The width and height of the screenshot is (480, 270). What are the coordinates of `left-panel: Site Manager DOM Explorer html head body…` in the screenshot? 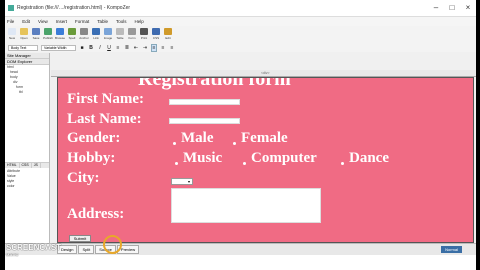 It's located at (27, 148).